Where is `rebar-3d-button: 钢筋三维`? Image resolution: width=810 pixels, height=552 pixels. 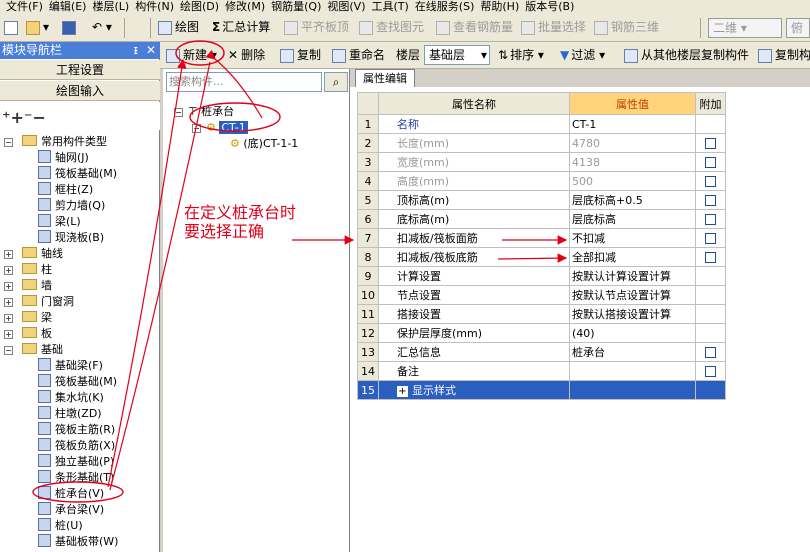 rebar-3d-button: 钢筋三维 is located at coordinates (626, 27).